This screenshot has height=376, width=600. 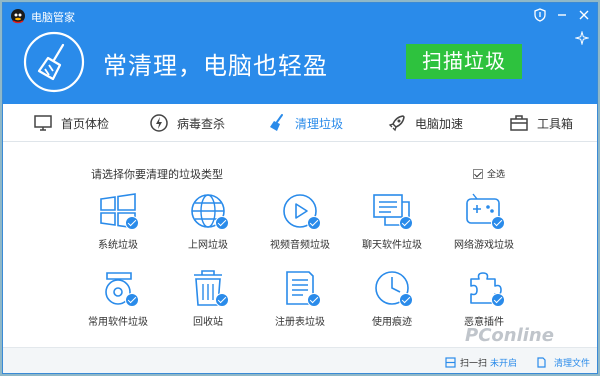 What do you see at coordinates (18, 16) in the screenshot?
I see `app-logo-icon` at bounding box center [18, 16].